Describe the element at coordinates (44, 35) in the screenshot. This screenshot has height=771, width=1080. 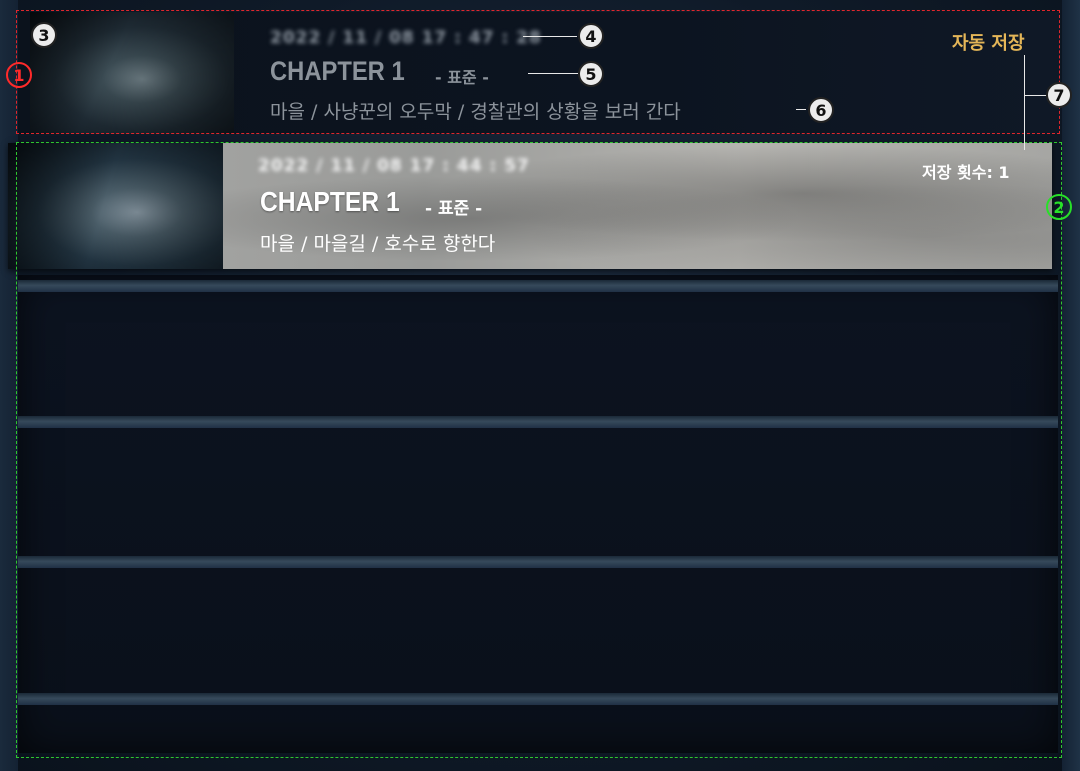
I see `callout-marker-3: 3` at that location.